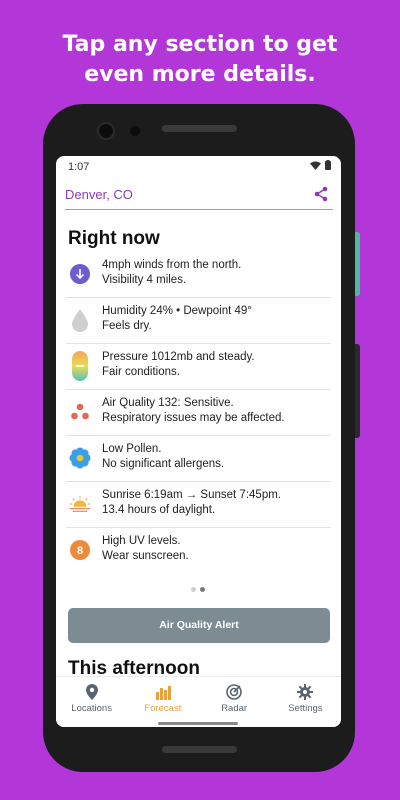 The image size is (400, 800). Describe the element at coordinates (199, 625) in the screenshot. I see `air-quality-alert-button: Air Quality Alert` at that location.